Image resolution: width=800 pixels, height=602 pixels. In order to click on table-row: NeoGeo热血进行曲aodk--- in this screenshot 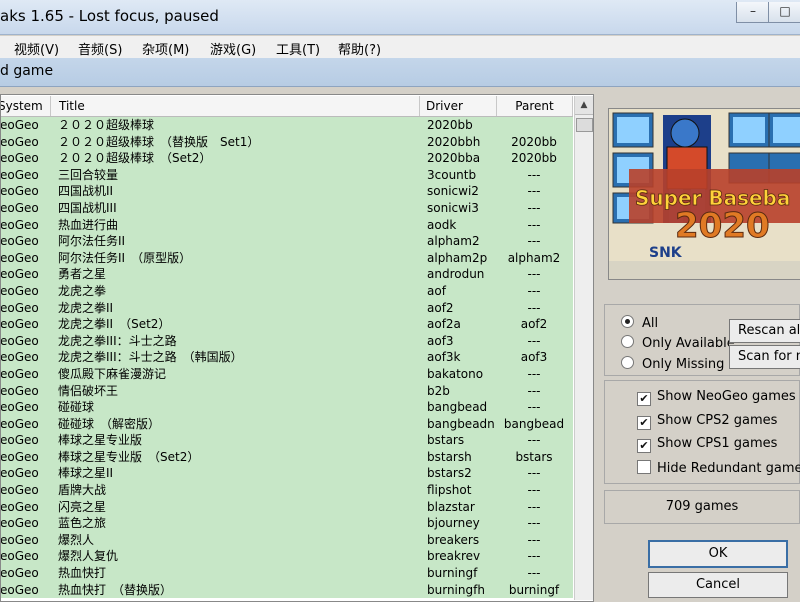, I will do `click(287, 225)`.